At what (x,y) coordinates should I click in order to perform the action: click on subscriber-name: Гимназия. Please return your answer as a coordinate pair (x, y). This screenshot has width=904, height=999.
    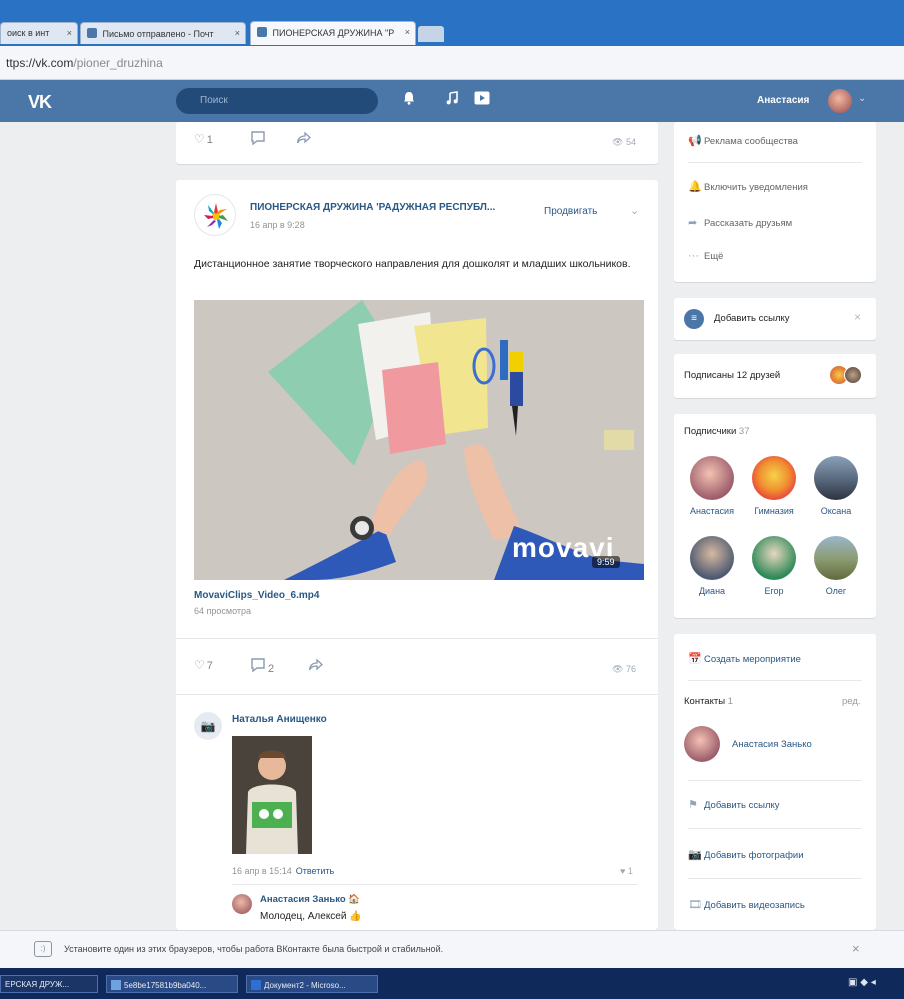
    Looking at the image, I should click on (774, 511).